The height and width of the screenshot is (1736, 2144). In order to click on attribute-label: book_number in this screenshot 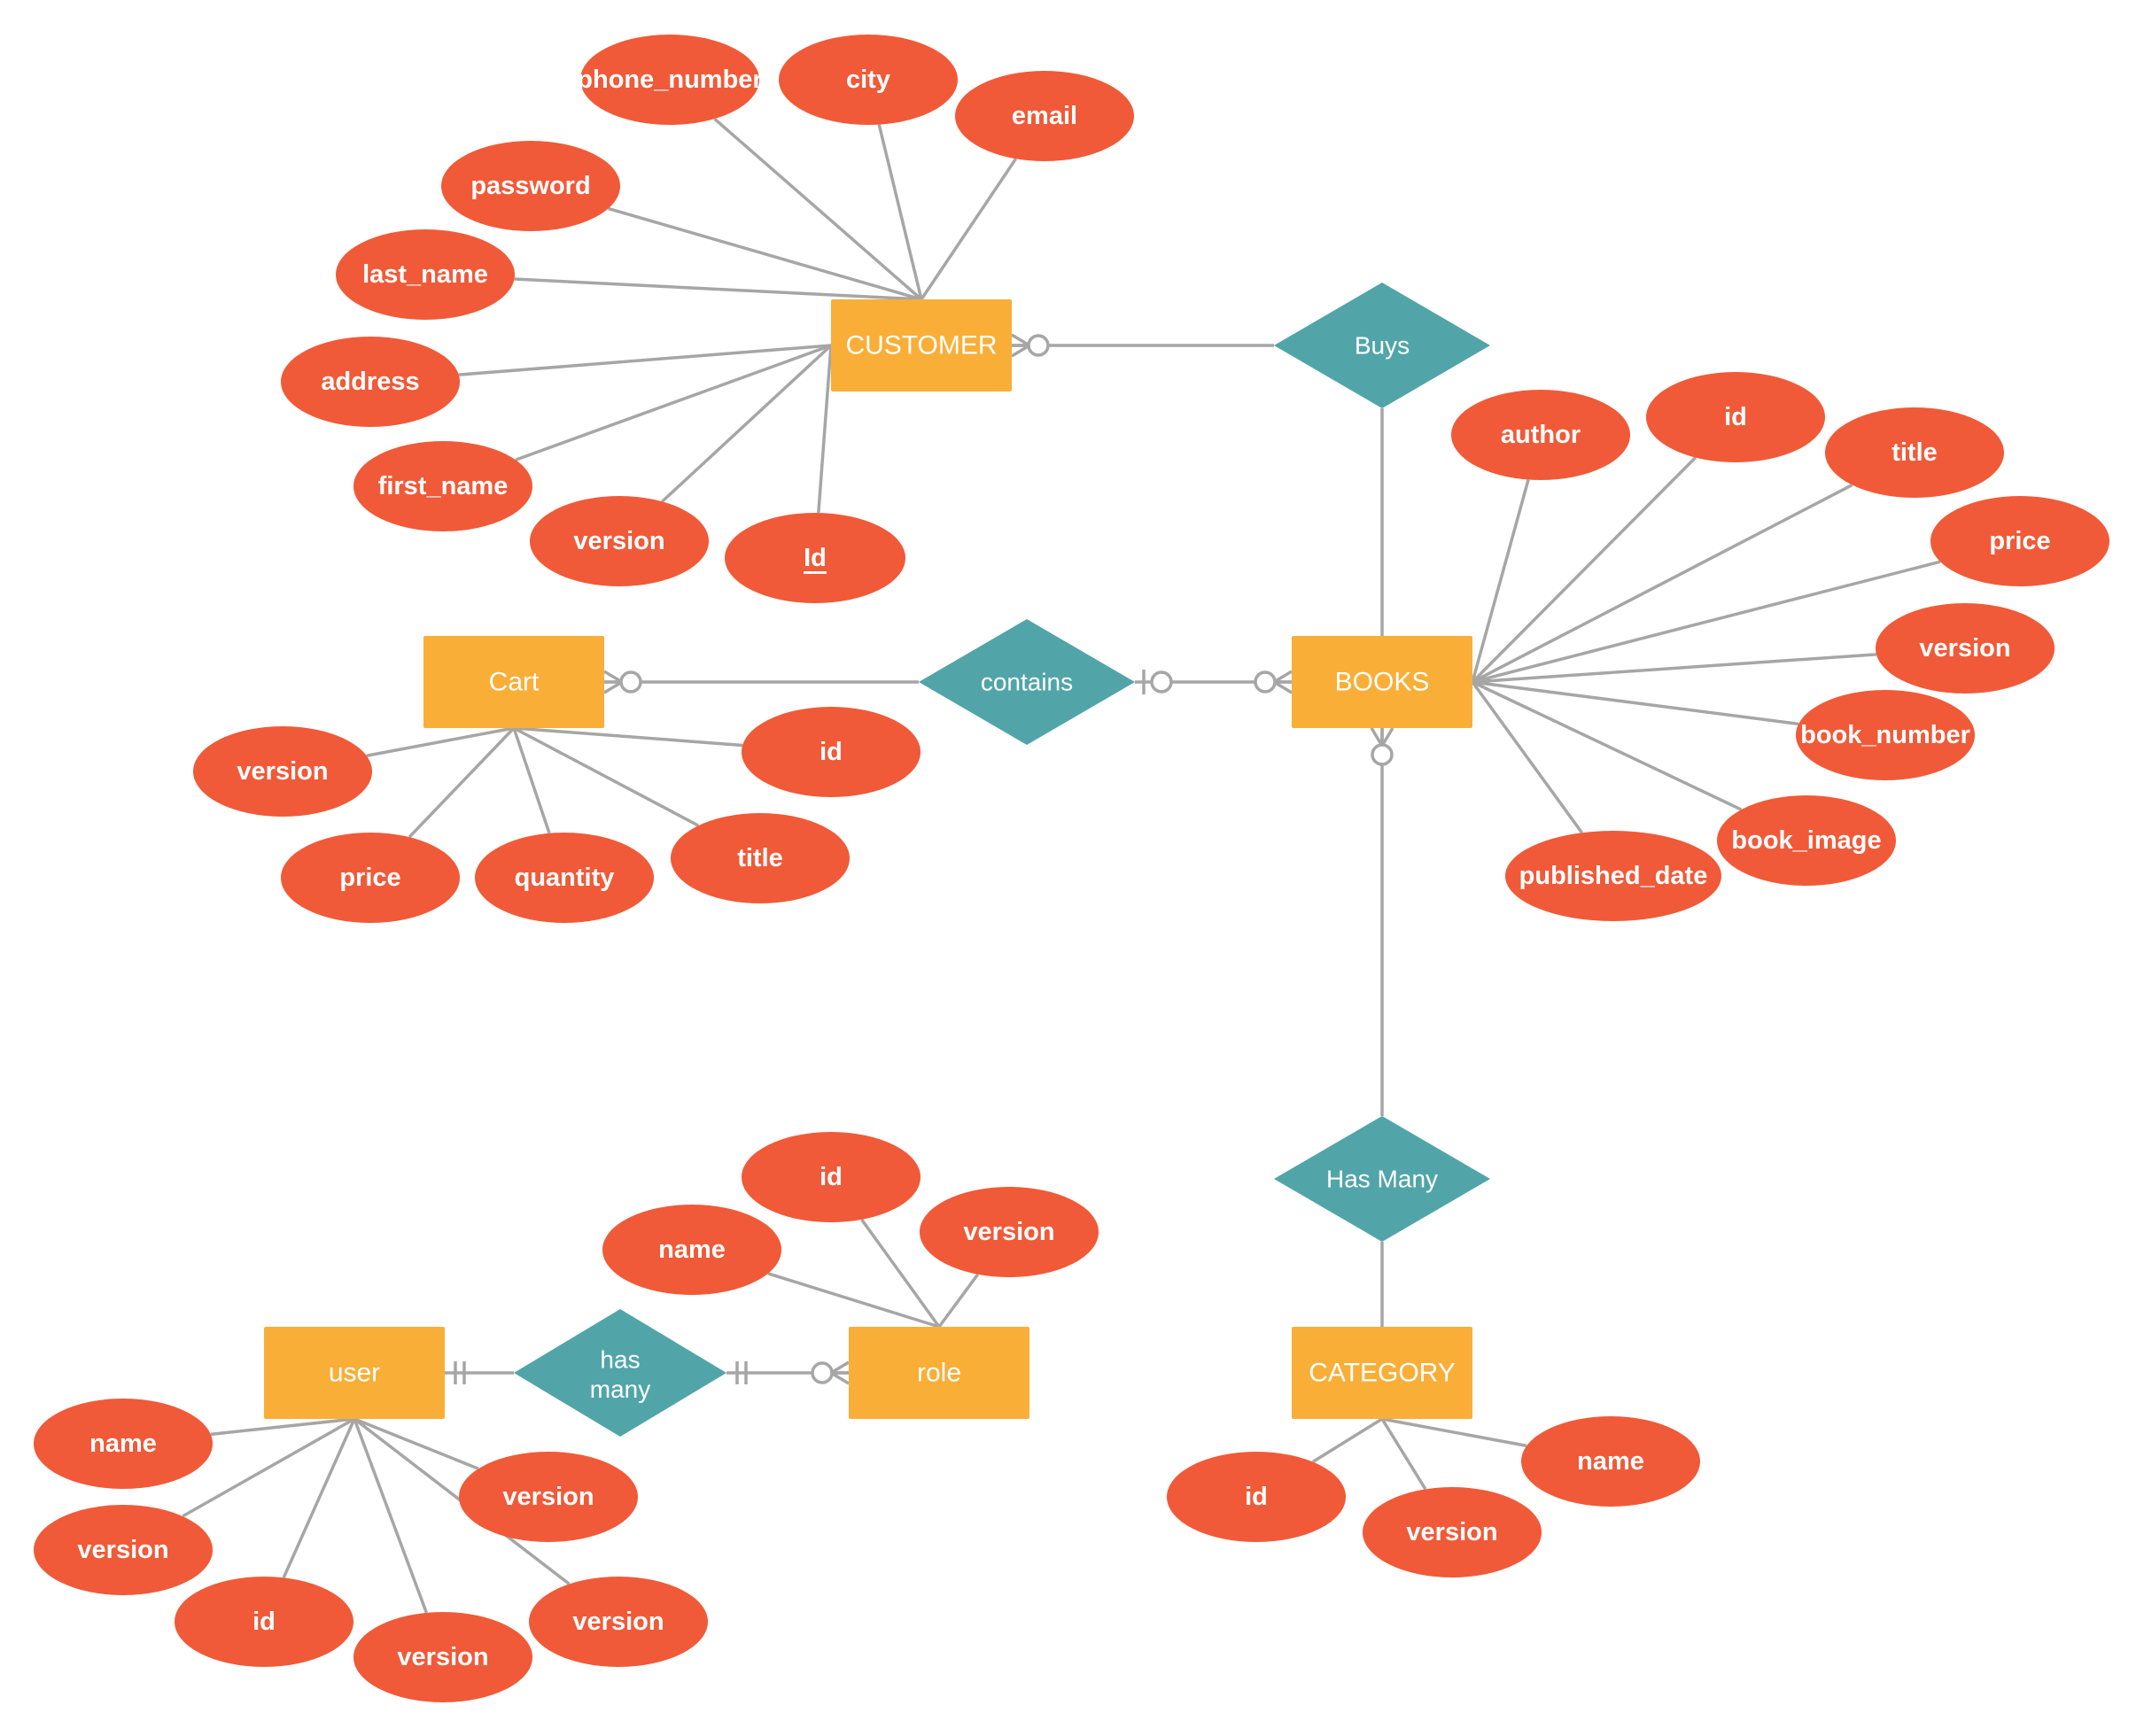, I will do `click(1885, 735)`.